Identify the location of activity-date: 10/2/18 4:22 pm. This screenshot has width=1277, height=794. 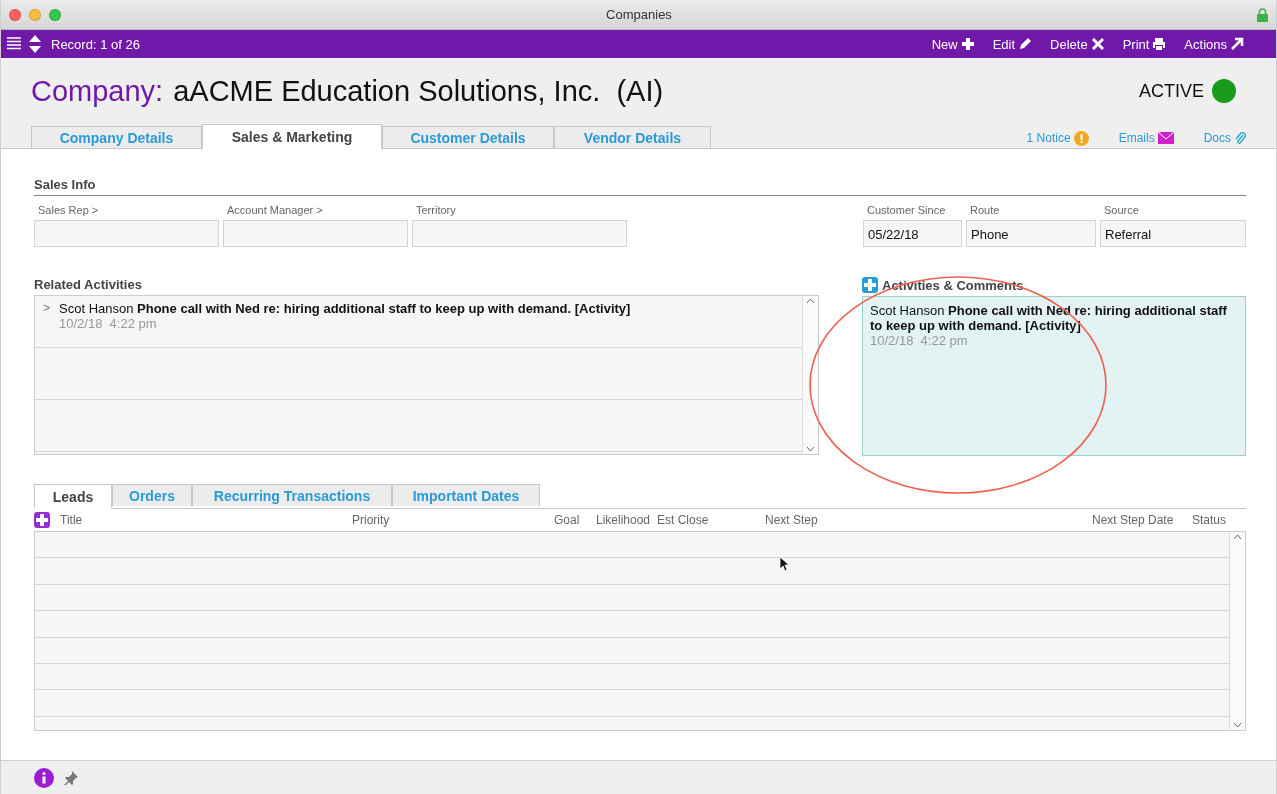
(108, 323).